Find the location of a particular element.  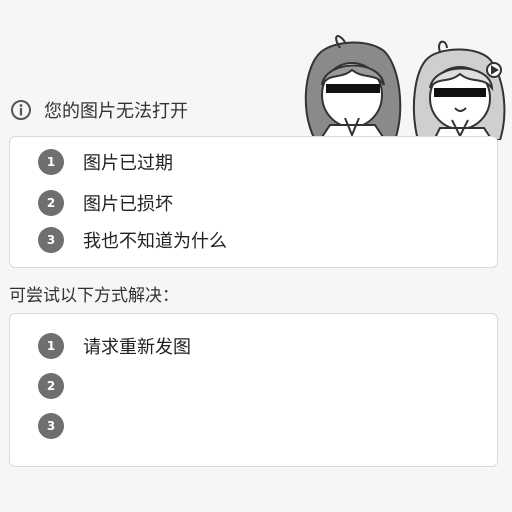

solutions-title: 可尝试以下方式解决： is located at coordinates (94, 296).